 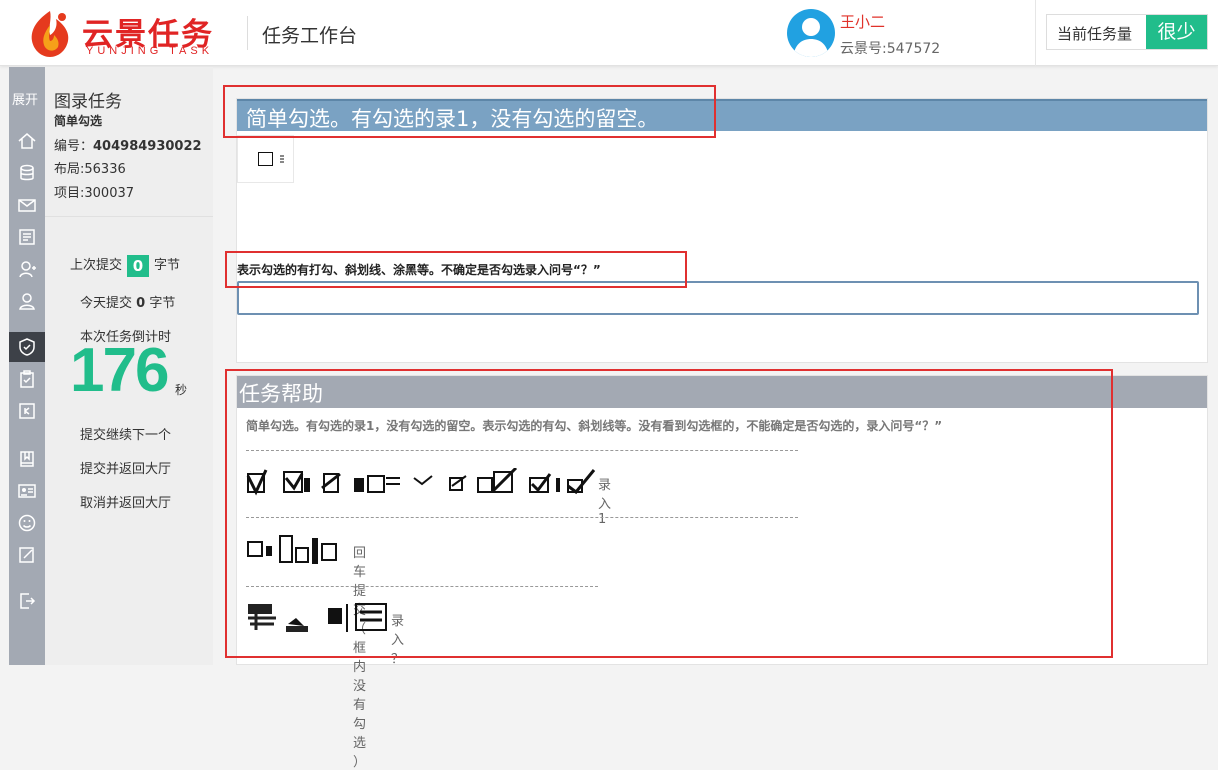 What do you see at coordinates (74, 146) in the screenshot?
I see `task-id-label: 编号：` at bounding box center [74, 146].